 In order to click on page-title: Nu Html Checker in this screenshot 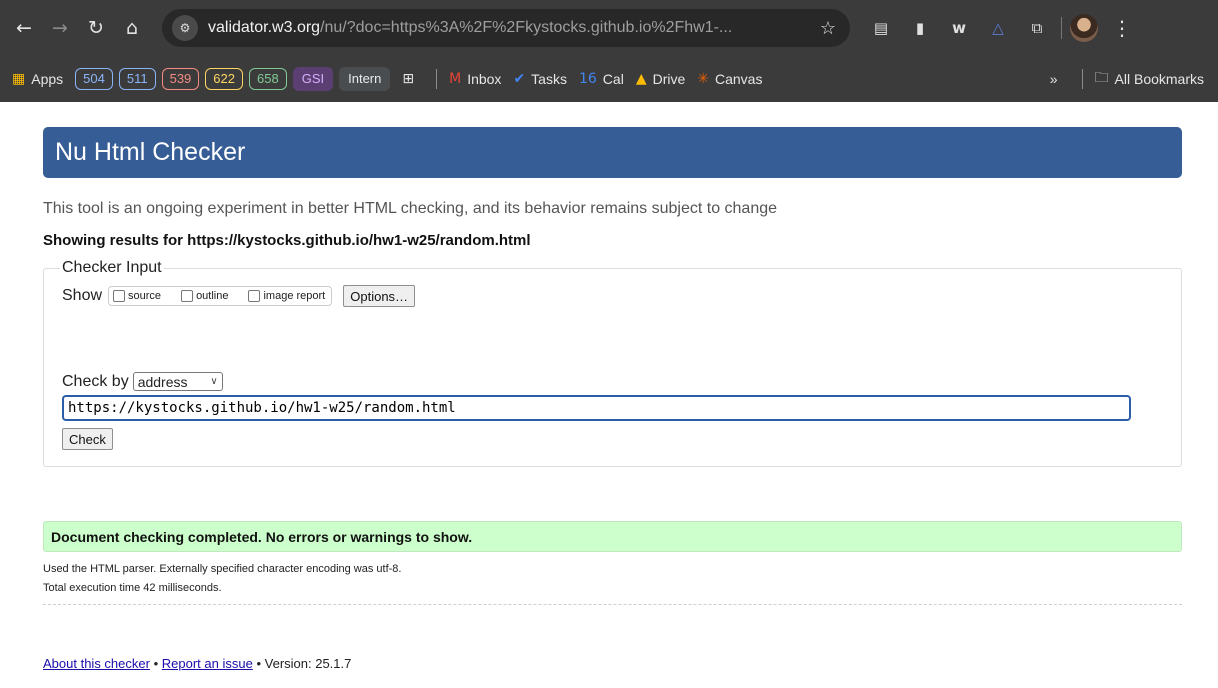, I will do `click(612, 152)`.